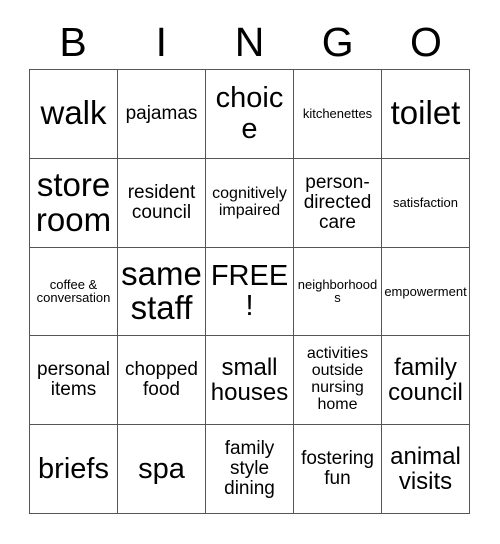 Image resolution: width=500 pixels, height=544 pixels. I want to click on bingo-cell-free-space: FREE!, so click(250, 292).